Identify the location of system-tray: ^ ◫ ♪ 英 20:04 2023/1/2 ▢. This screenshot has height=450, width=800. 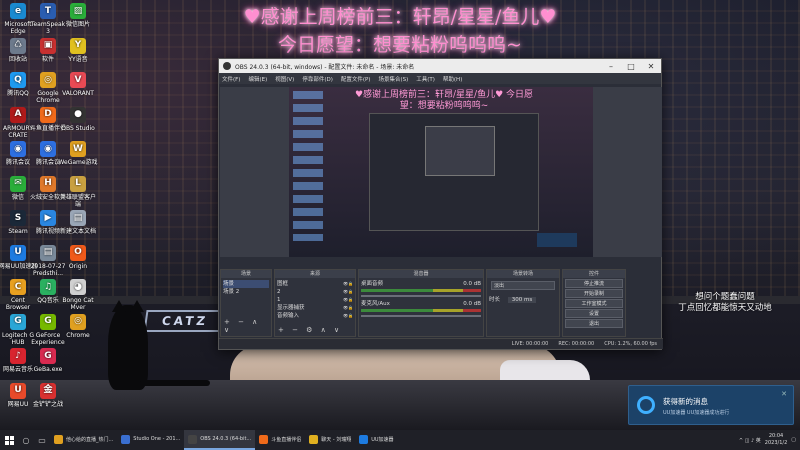
(769, 440).